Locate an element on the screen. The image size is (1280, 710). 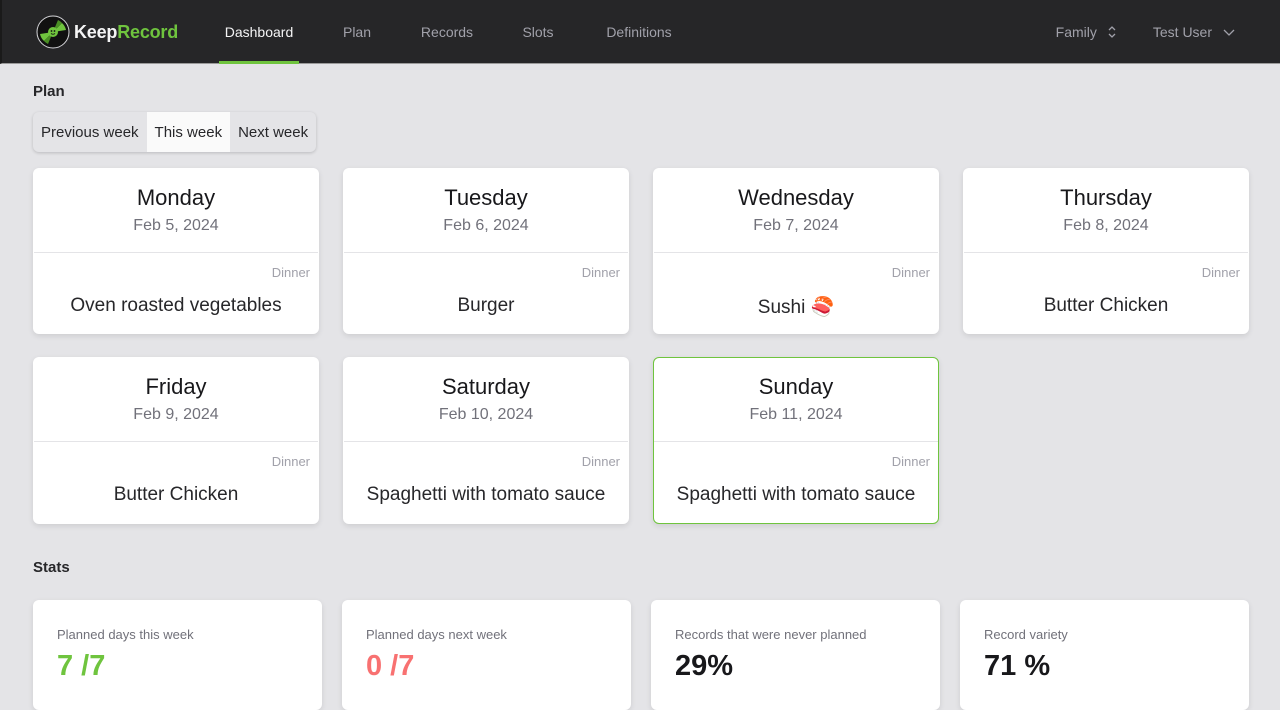
stat-label: Planned days next week is located at coordinates (436, 634).